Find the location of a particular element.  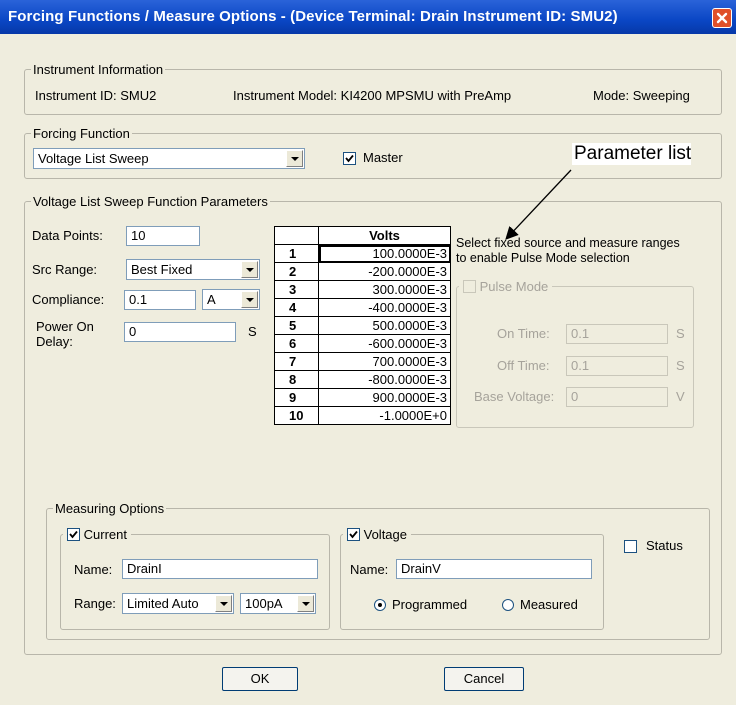

parameter-list-annotation: Parameter list is located at coordinates (632, 154).